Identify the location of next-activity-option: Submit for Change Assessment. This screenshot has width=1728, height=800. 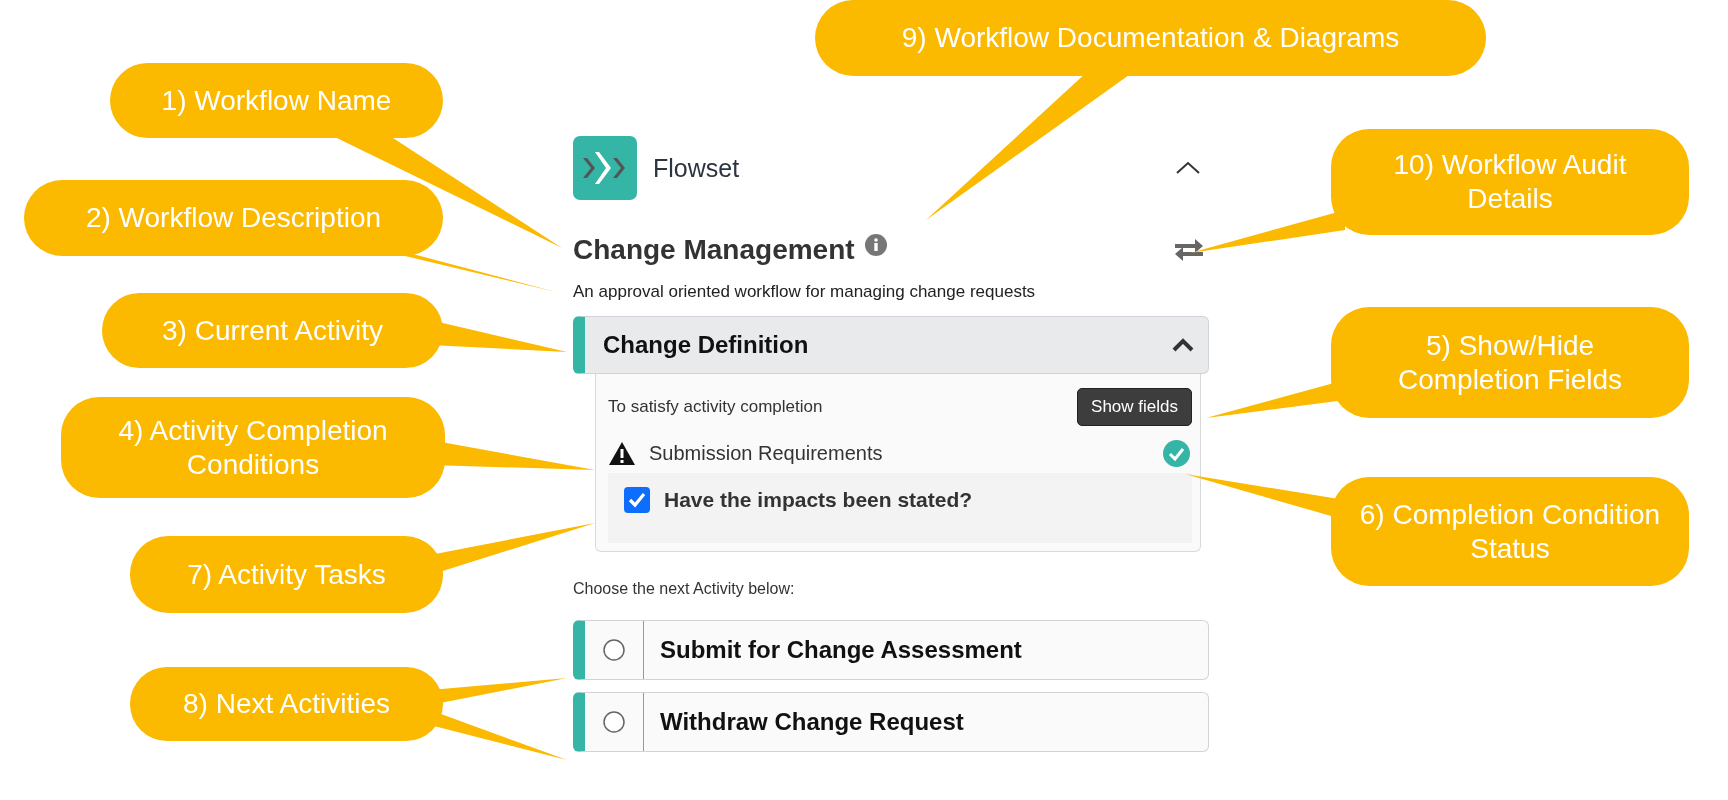
(891, 650).